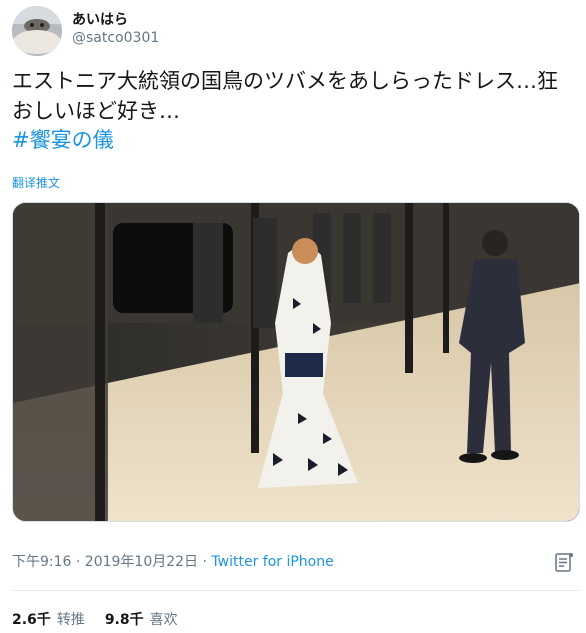 The width and height of the screenshot is (586, 633). Describe the element at coordinates (115, 38) in the screenshot. I see `user-handle: @satco0301` at that location.